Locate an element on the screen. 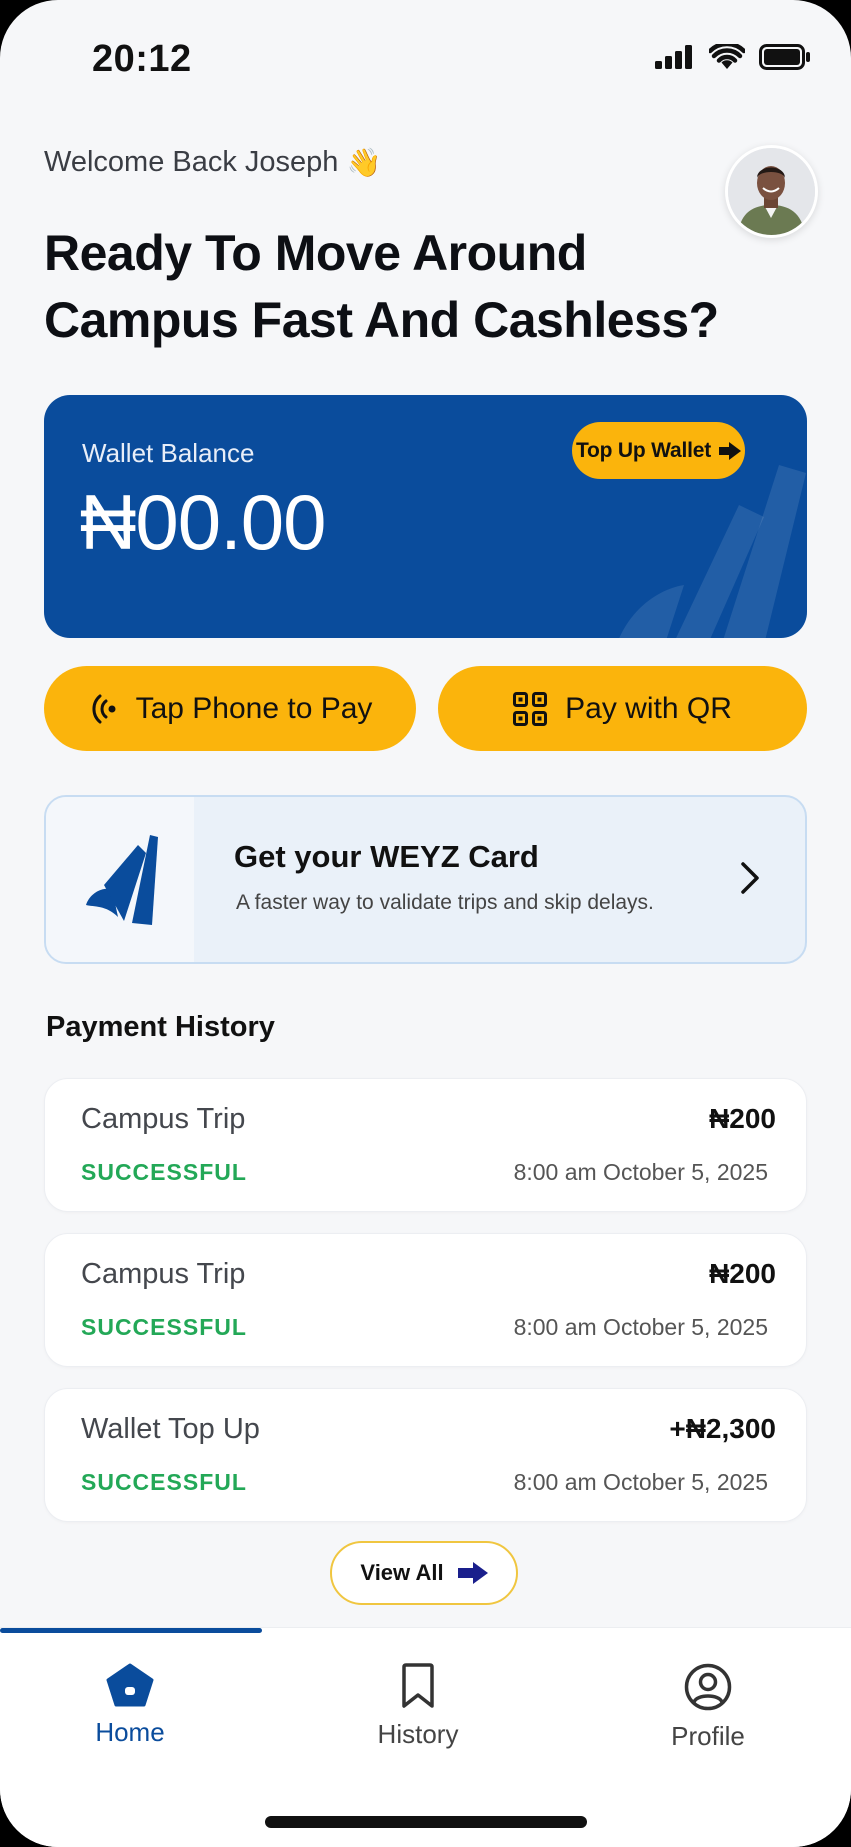 This screenshot has height=1847, width=851. chevron-right-icon is located at coordinates (750, 878).